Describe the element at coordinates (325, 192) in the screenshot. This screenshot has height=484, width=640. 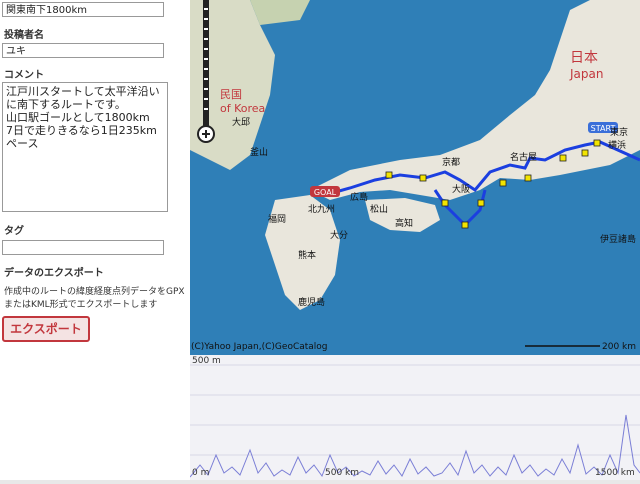
I see `goal-badge-label: GOAL` at that location.